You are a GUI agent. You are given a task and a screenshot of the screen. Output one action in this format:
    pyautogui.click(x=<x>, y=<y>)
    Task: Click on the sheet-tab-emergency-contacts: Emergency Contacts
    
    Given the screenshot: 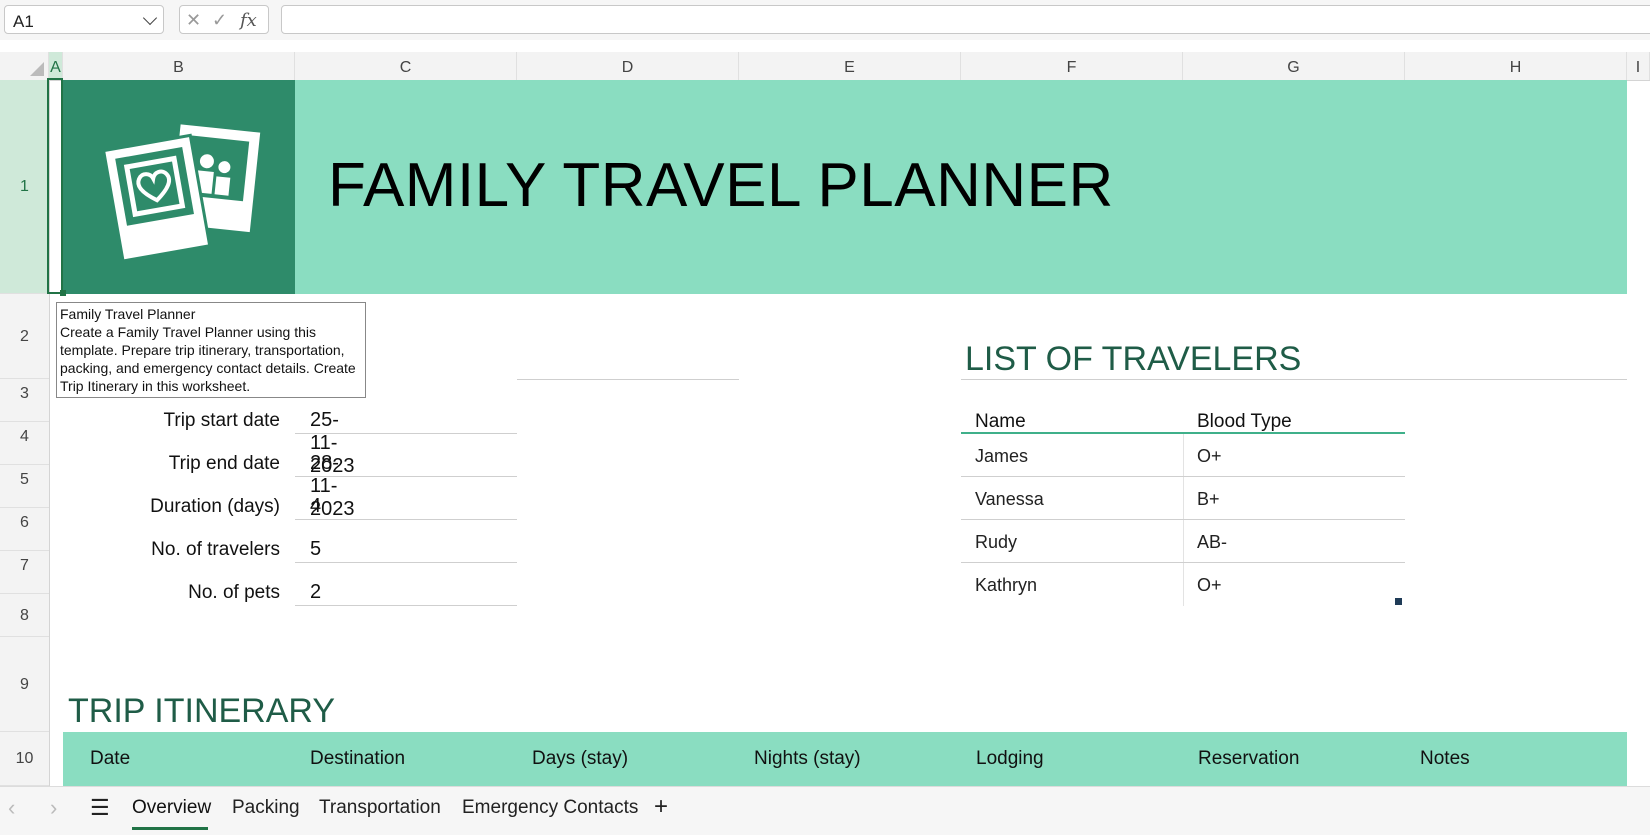 What is the action you would take?
    pyautogui.click(x=550, y=808)
    